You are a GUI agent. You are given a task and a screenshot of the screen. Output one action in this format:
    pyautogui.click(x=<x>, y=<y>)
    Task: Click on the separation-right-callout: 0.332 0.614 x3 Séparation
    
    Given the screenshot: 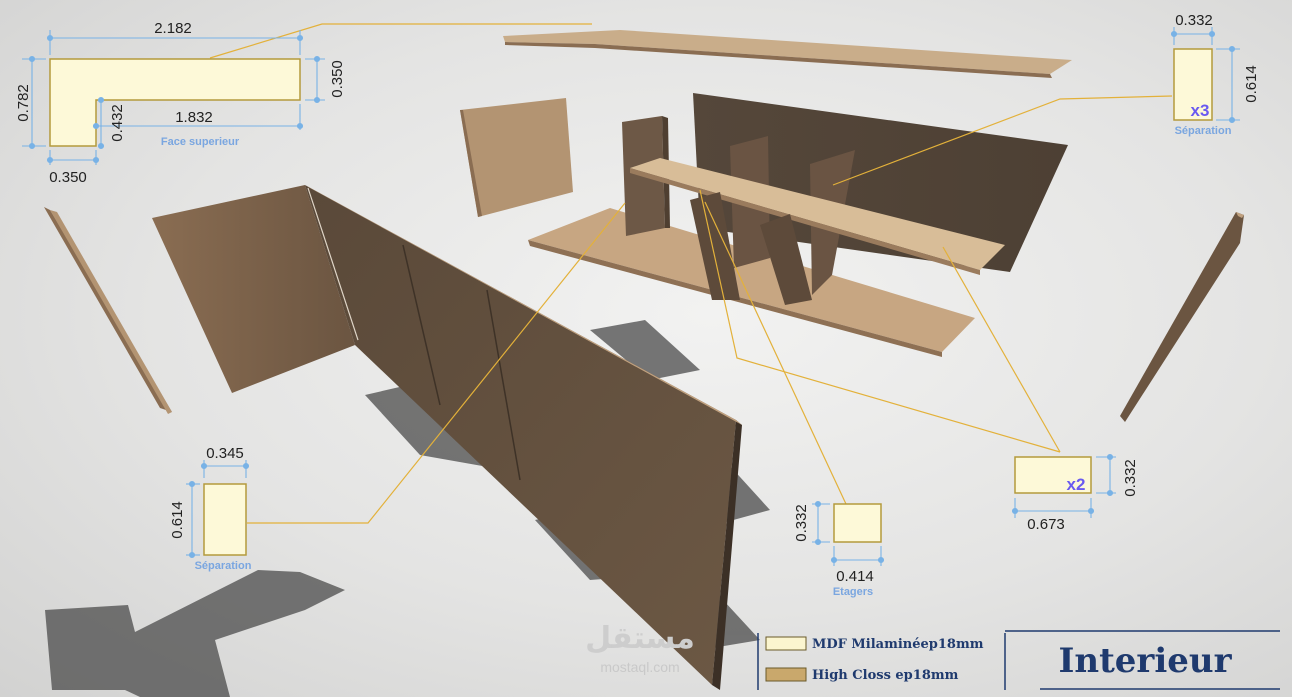 What is the action you would take?
    pyautogui.click(x=1215, y=74)
    